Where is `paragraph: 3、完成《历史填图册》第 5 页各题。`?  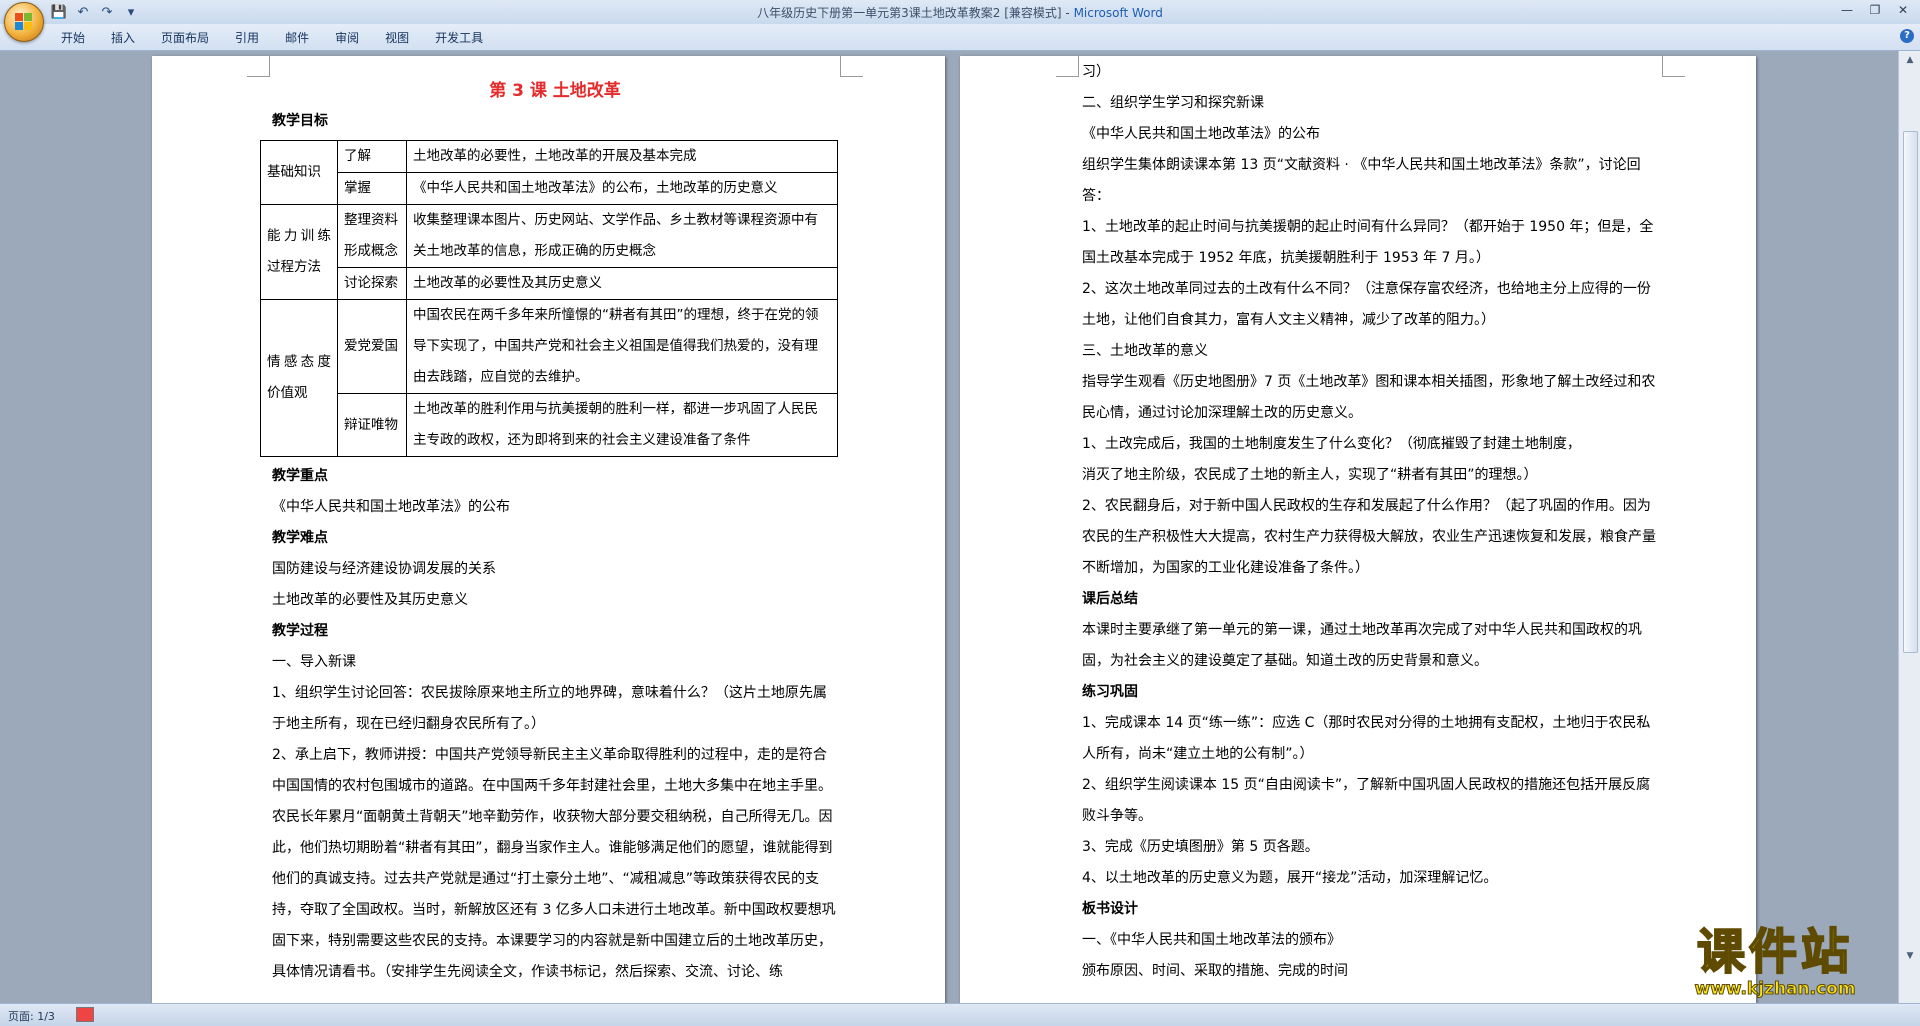 paragraph: 3、完成《历史填图册》第 5 页各题。 is located at coordinates (1200, 847).